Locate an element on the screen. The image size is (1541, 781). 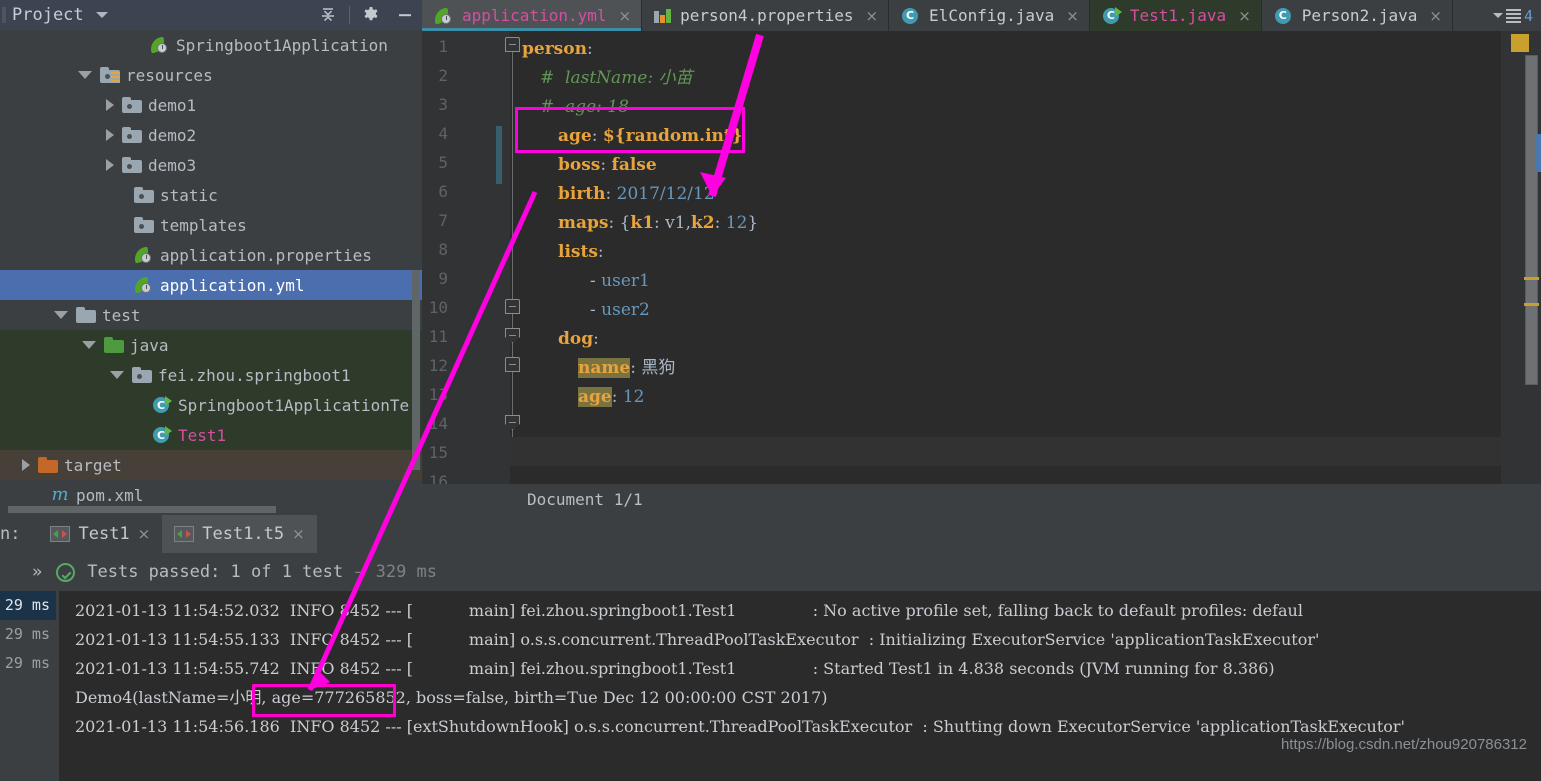
tree-item-springboot1application: Springboot1Application is located at coordinates (211, 45).